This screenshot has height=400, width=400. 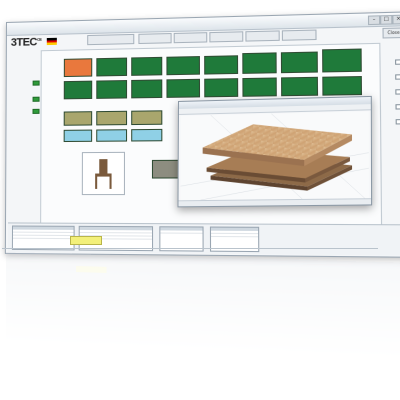 What do you see at coordinates (24, 126) in the screenshot?
I see `left-sidebar` at bounding box center [24, 126].